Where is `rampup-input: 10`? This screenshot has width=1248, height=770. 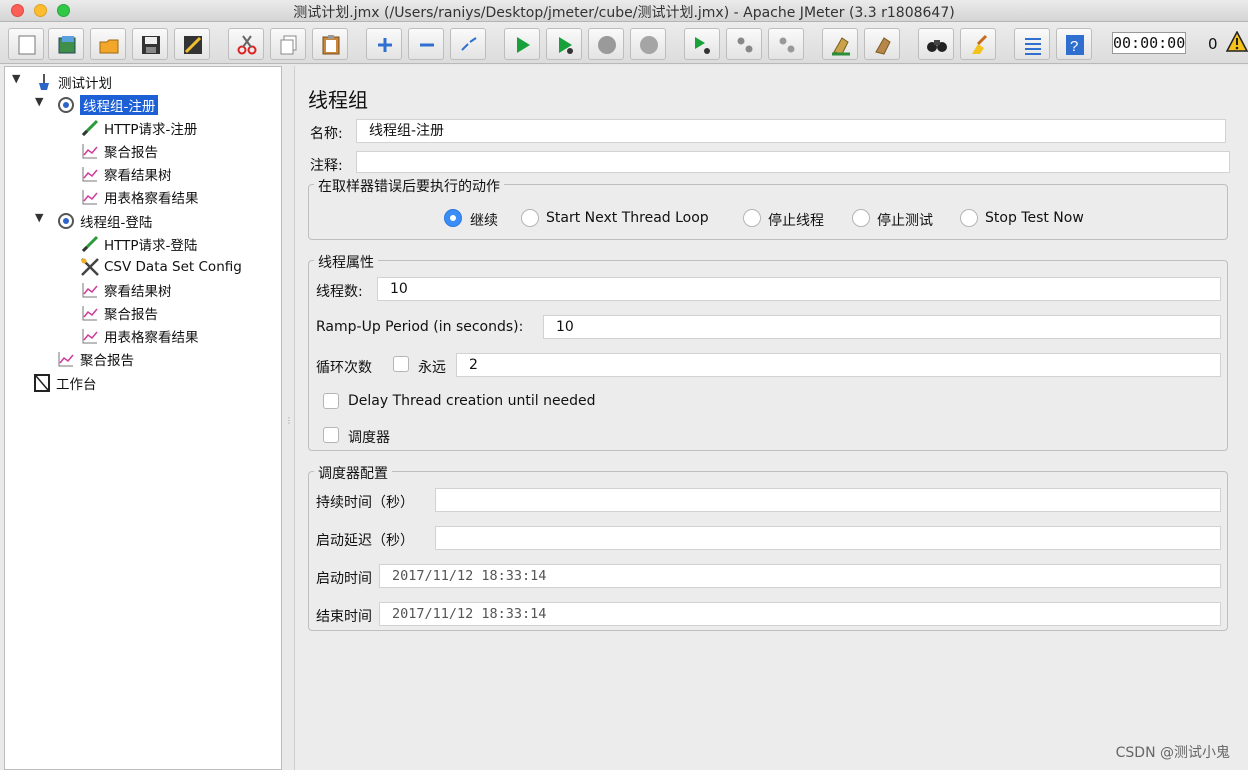
rampup-input: 10 is located at coordinates (882, 327).